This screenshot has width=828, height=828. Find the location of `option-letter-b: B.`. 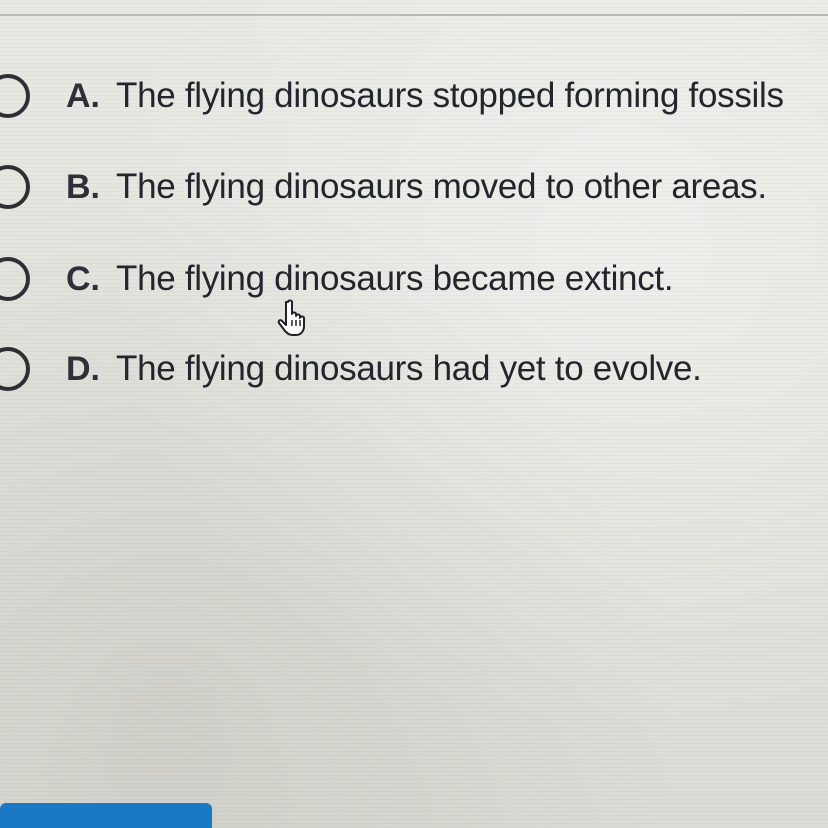

option-letter-b: B. is located at coordinates (83, 186).